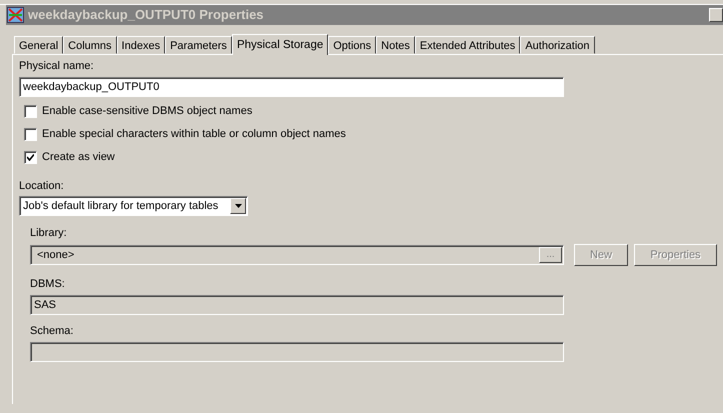  What do you see at coordinates (48, 284) in the screenshot?
I see `field-label: DBMS:` at bounding box center [48, 284].